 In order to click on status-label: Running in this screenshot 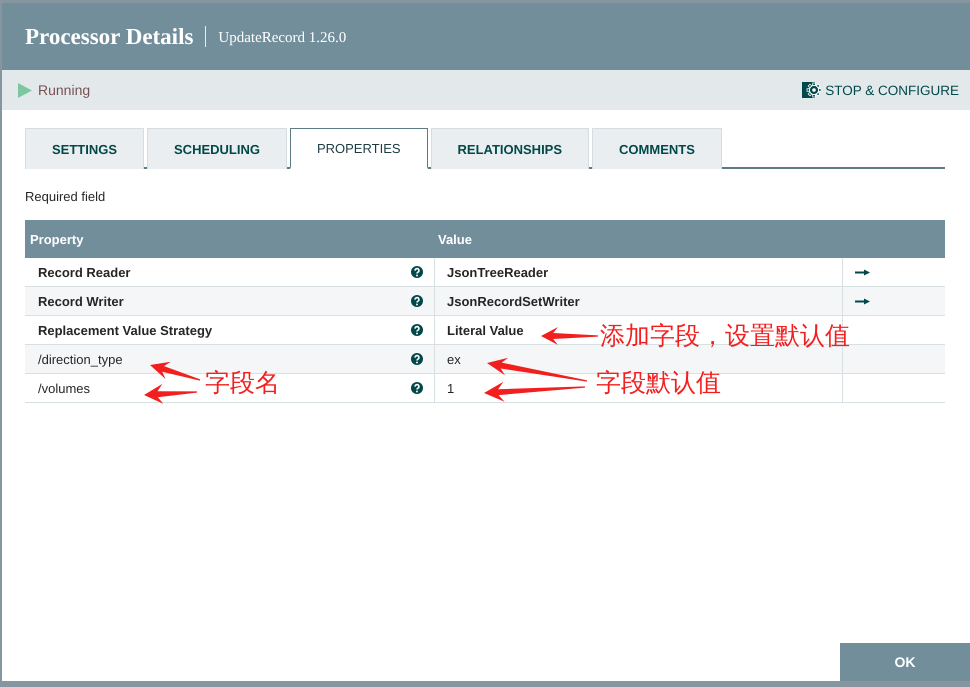, I will do `click(64, 90)`.